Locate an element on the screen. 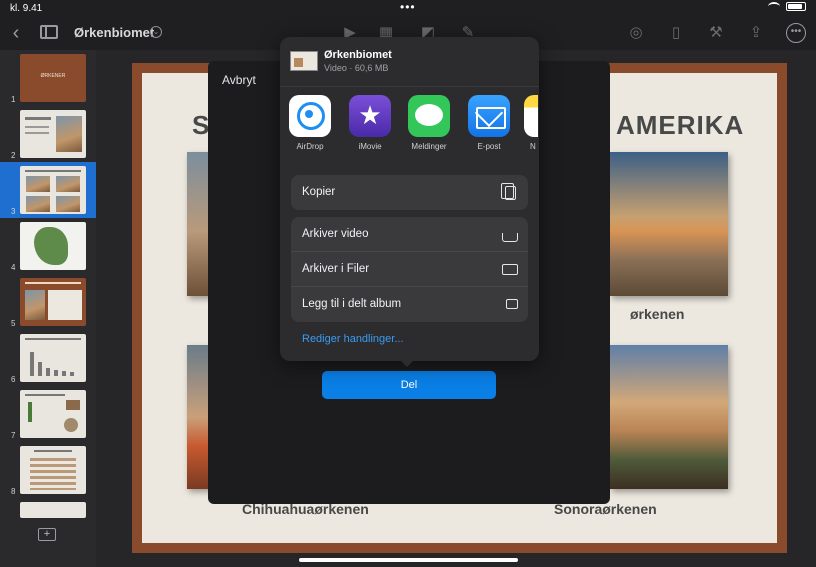  share-app-imovie: ★ iMovie is located at coordinates (370, 123).